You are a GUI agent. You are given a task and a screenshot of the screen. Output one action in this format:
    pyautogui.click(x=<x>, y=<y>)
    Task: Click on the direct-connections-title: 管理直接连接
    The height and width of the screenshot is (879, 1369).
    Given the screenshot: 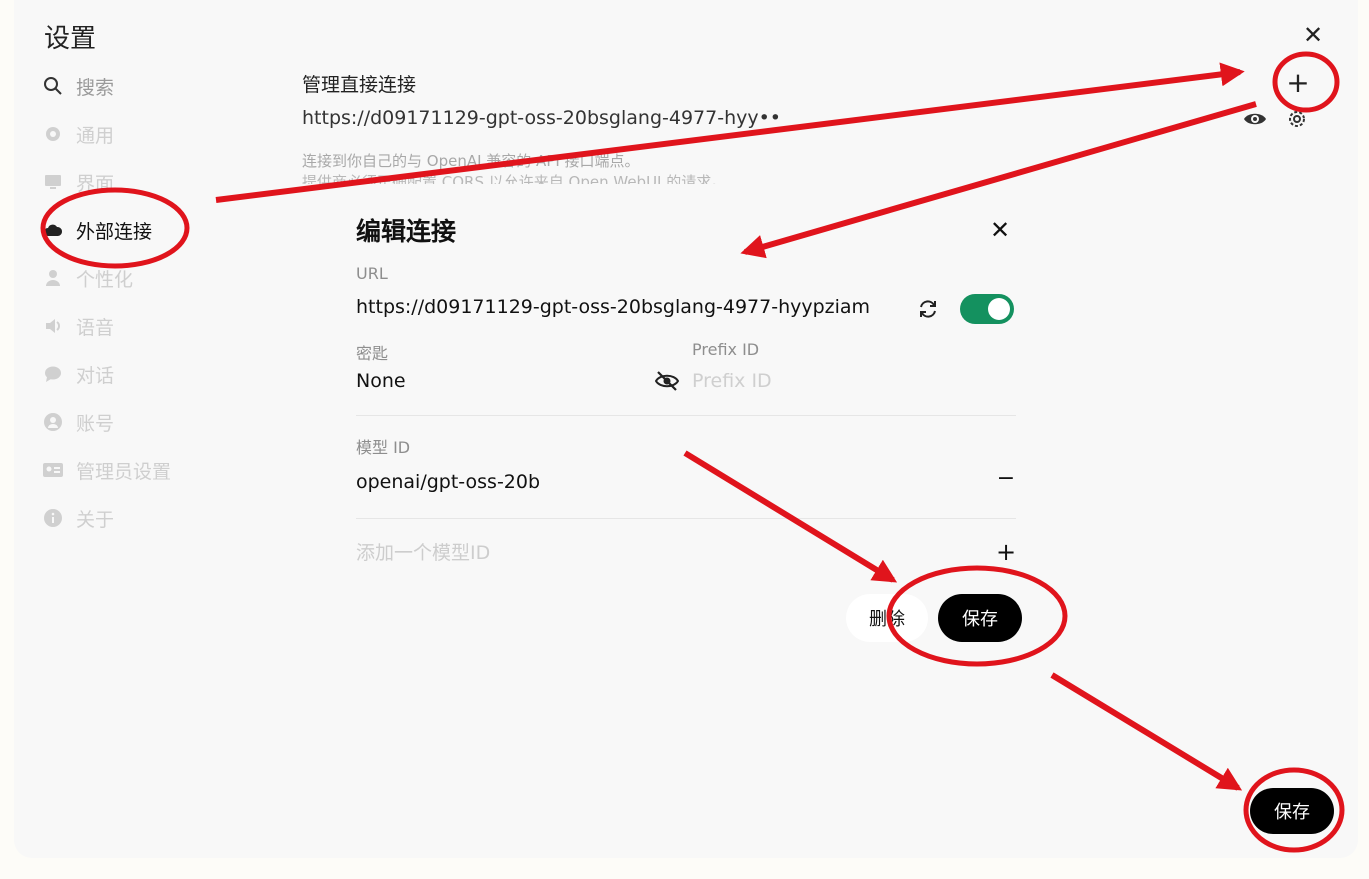 What is the action you would take?
    pyautogui.click(x=359, y=85)
    